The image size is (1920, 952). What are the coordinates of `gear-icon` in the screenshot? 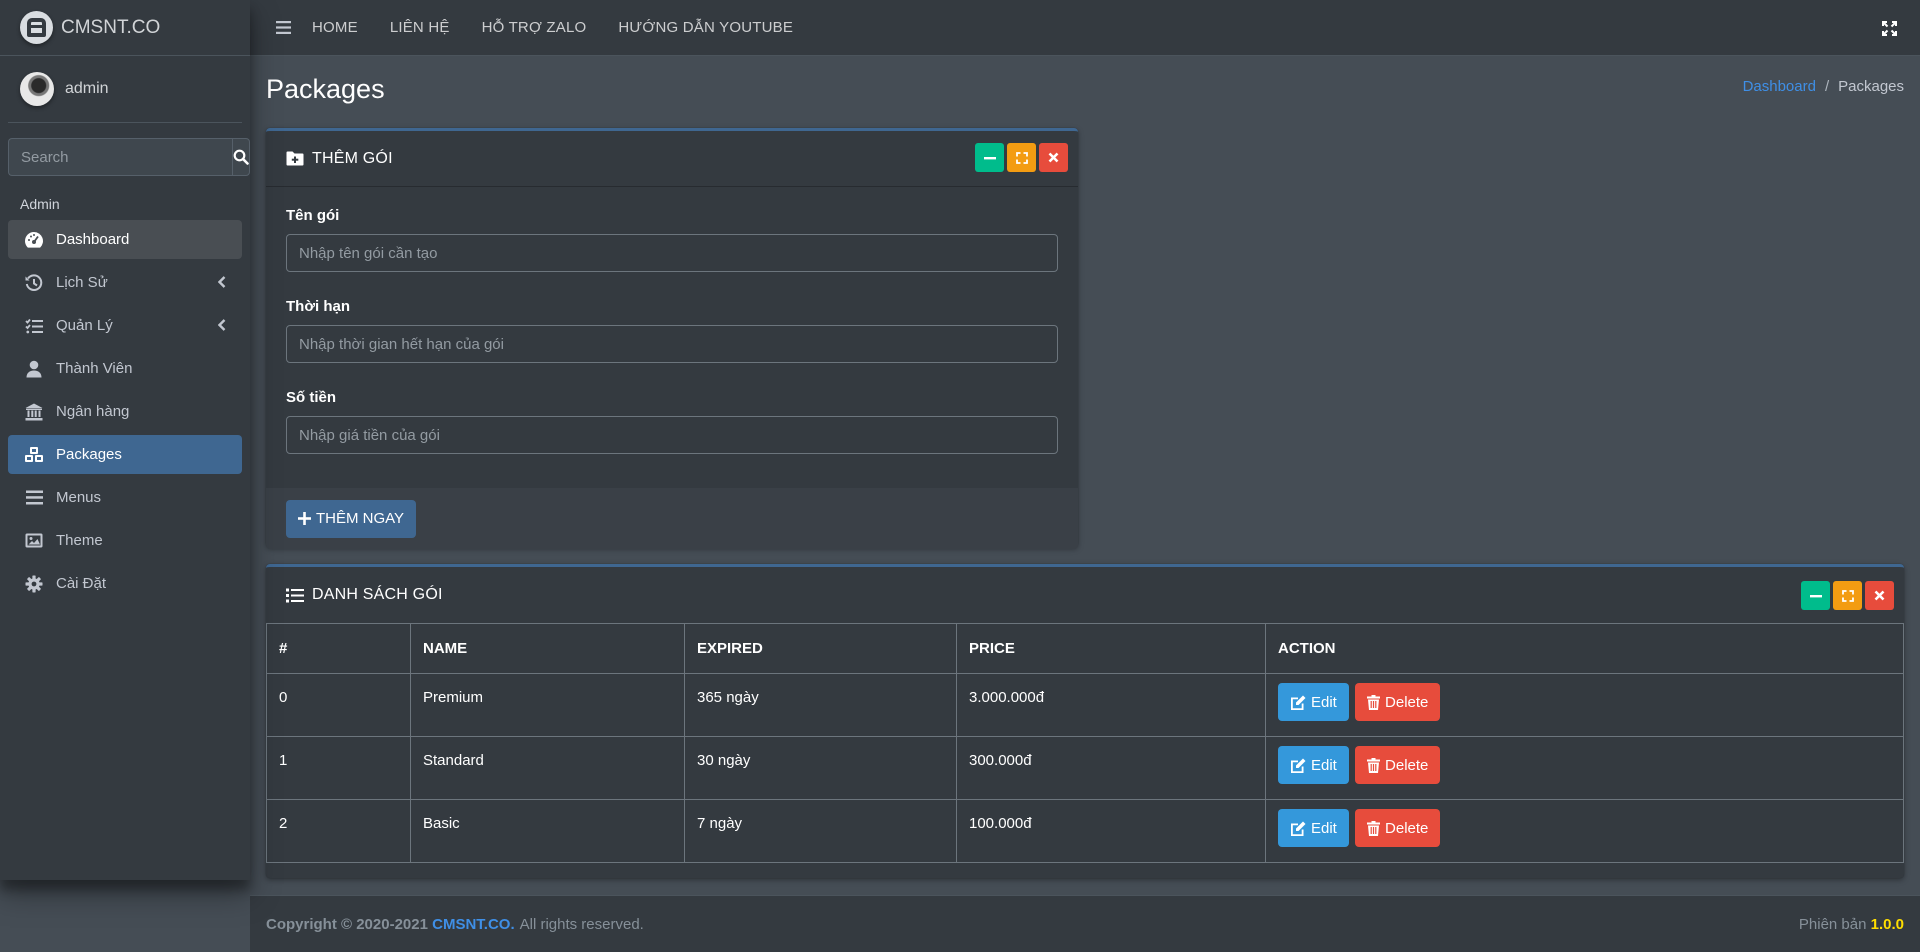 It's located at (34, 584).